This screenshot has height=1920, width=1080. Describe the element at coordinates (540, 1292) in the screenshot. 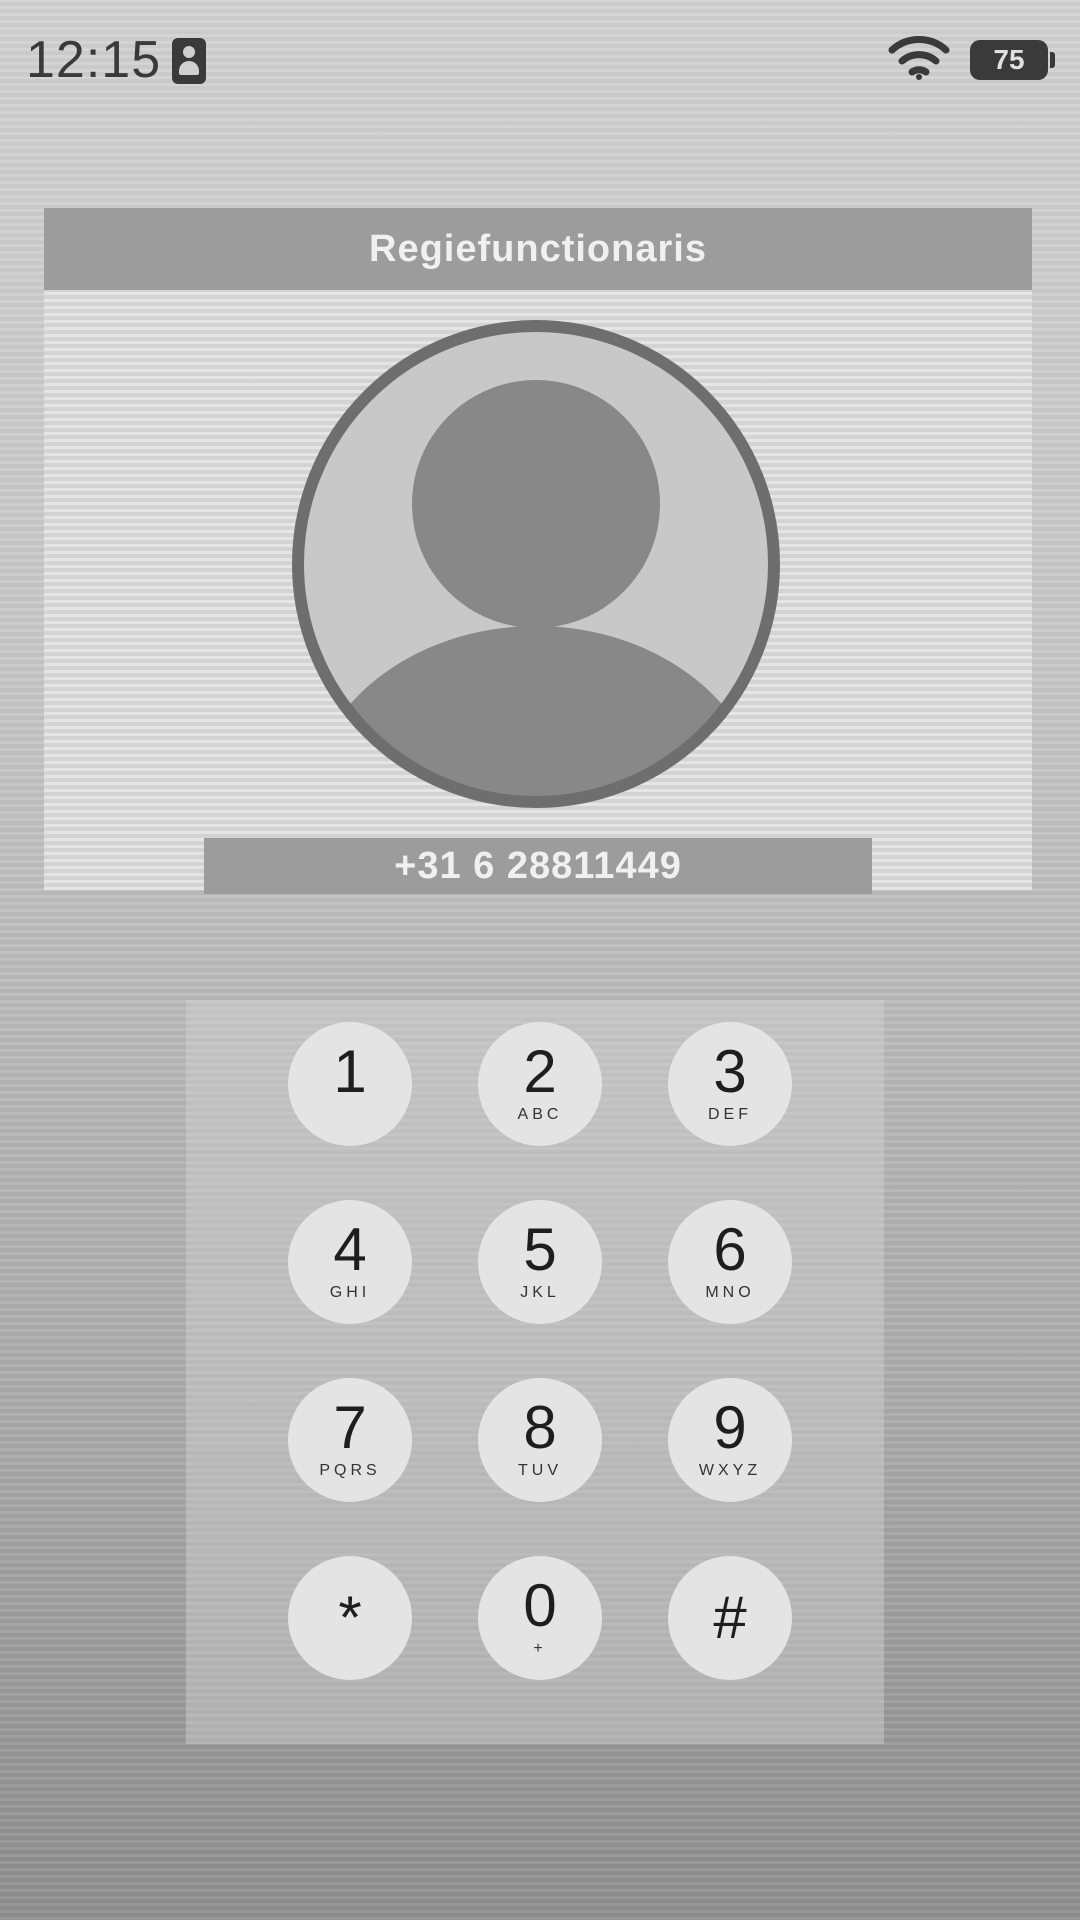

I see `key-letters: JKL` at that location.